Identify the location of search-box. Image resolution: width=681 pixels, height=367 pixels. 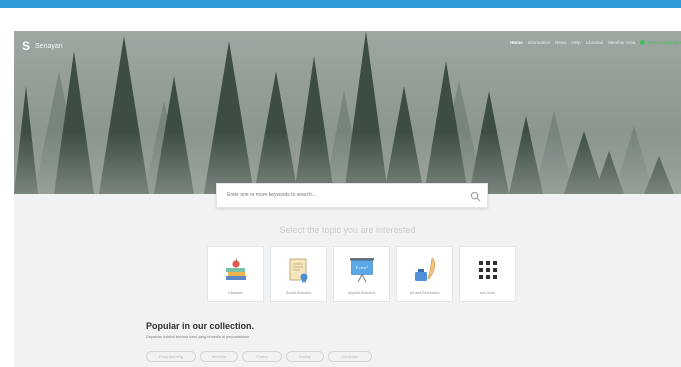
(352, 195).